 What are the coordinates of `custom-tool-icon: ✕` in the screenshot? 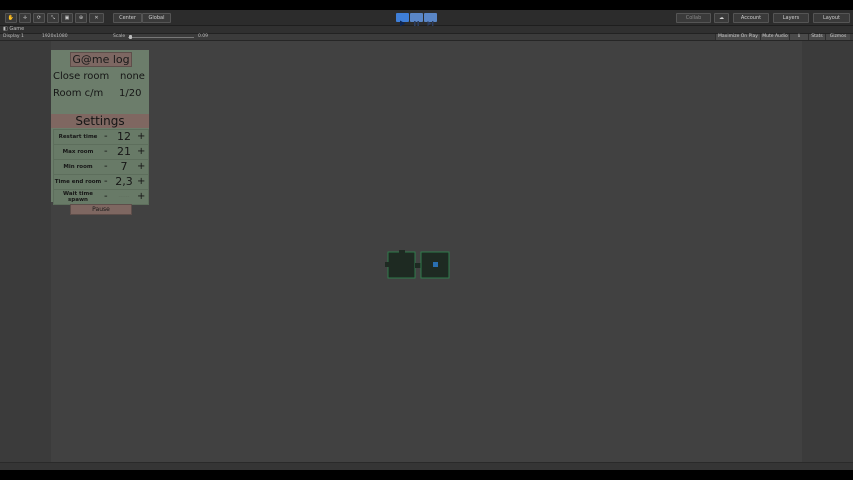 It's located at (96, 18).